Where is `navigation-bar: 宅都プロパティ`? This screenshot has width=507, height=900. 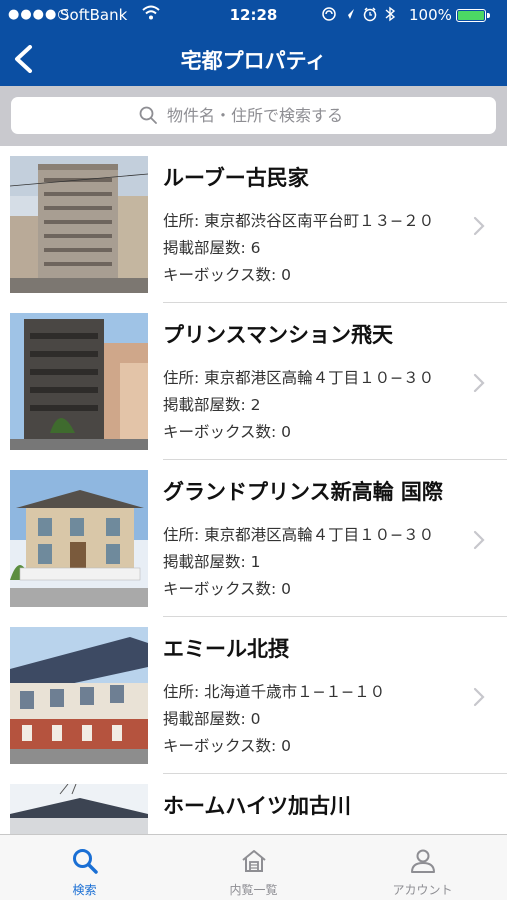 navigation-bar: 宅都プロパティ is located at coordinates (253, 58).